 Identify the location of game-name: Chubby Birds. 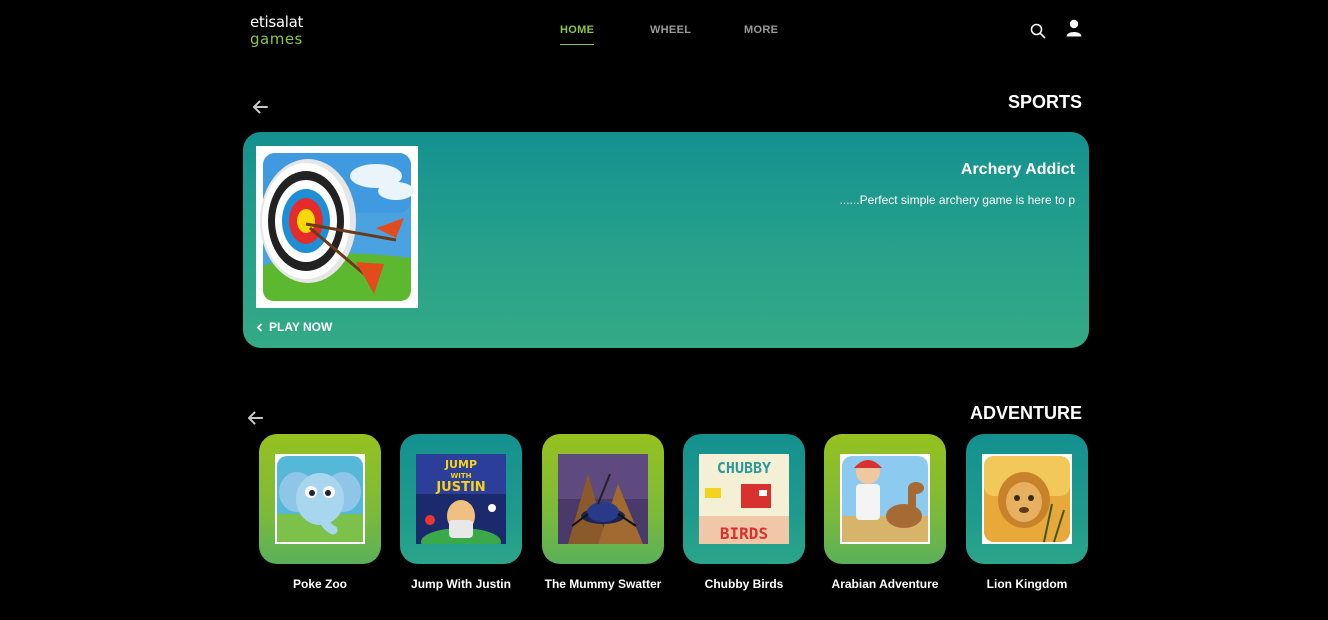
(744, 584).